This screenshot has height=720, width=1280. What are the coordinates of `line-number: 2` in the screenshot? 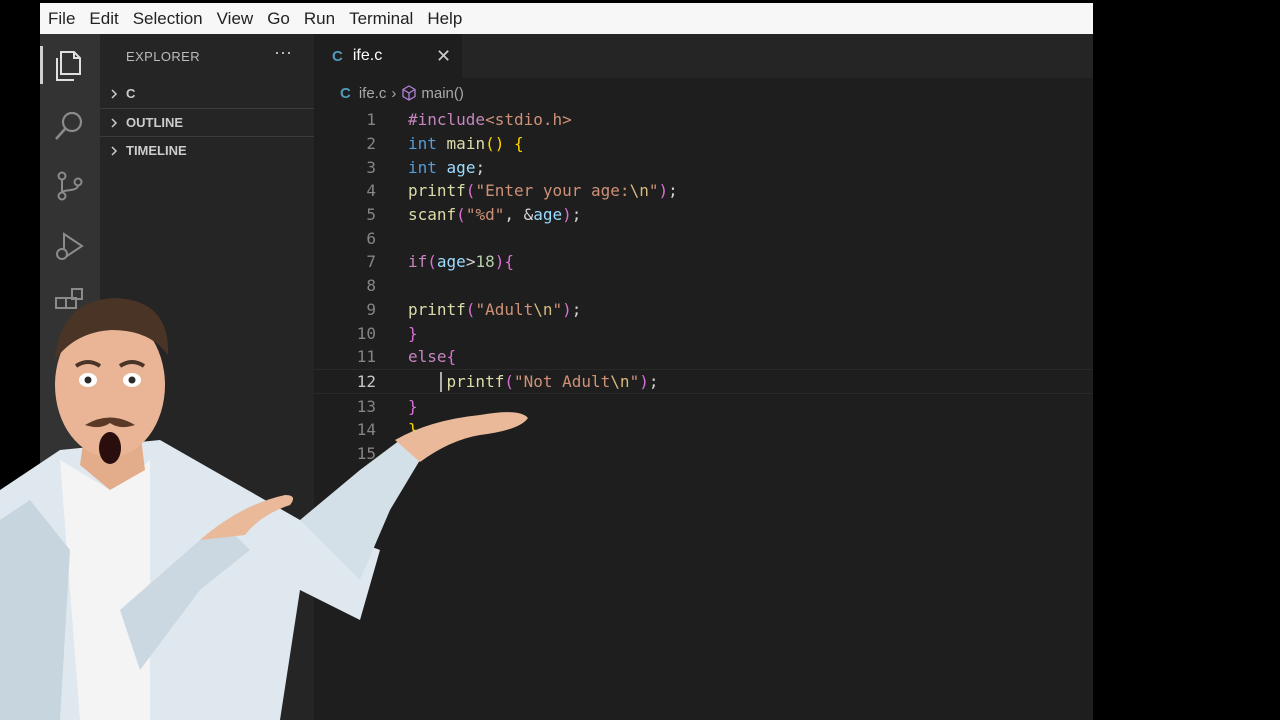 It's located at (371, 144).